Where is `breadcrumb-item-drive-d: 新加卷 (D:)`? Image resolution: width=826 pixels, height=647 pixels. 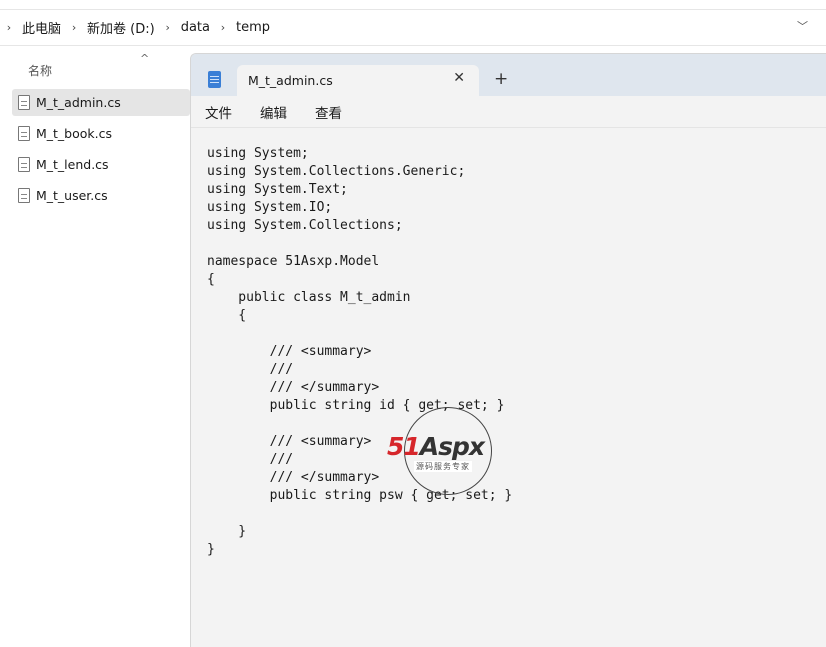
breadcrumb-item-drive-d: 新加卷 (D:) is located at coordinates (121, 27).